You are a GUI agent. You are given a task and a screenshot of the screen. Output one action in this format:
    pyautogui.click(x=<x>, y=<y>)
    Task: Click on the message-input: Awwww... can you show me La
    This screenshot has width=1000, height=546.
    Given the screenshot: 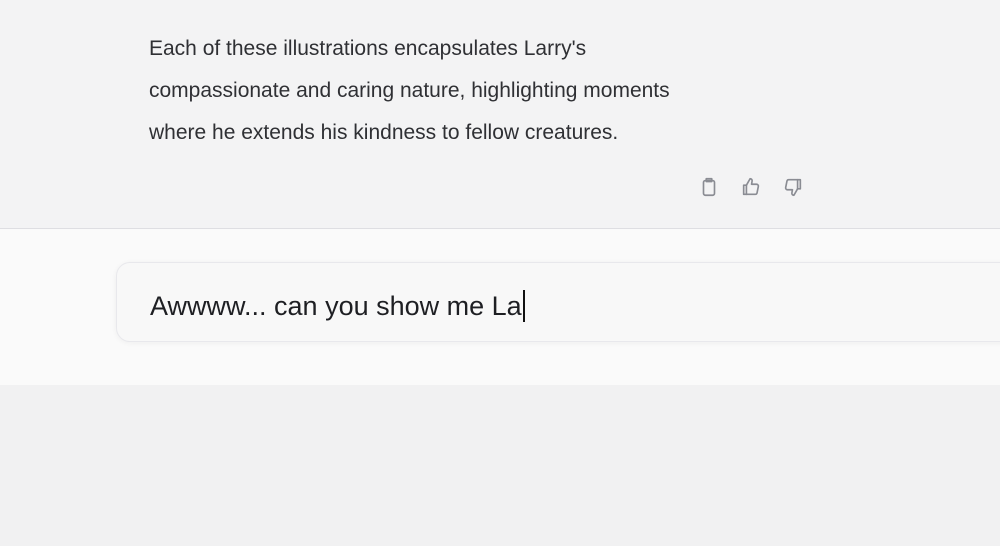 What is the action you would take?
    pyautogui.click(x=558, y=302)
    